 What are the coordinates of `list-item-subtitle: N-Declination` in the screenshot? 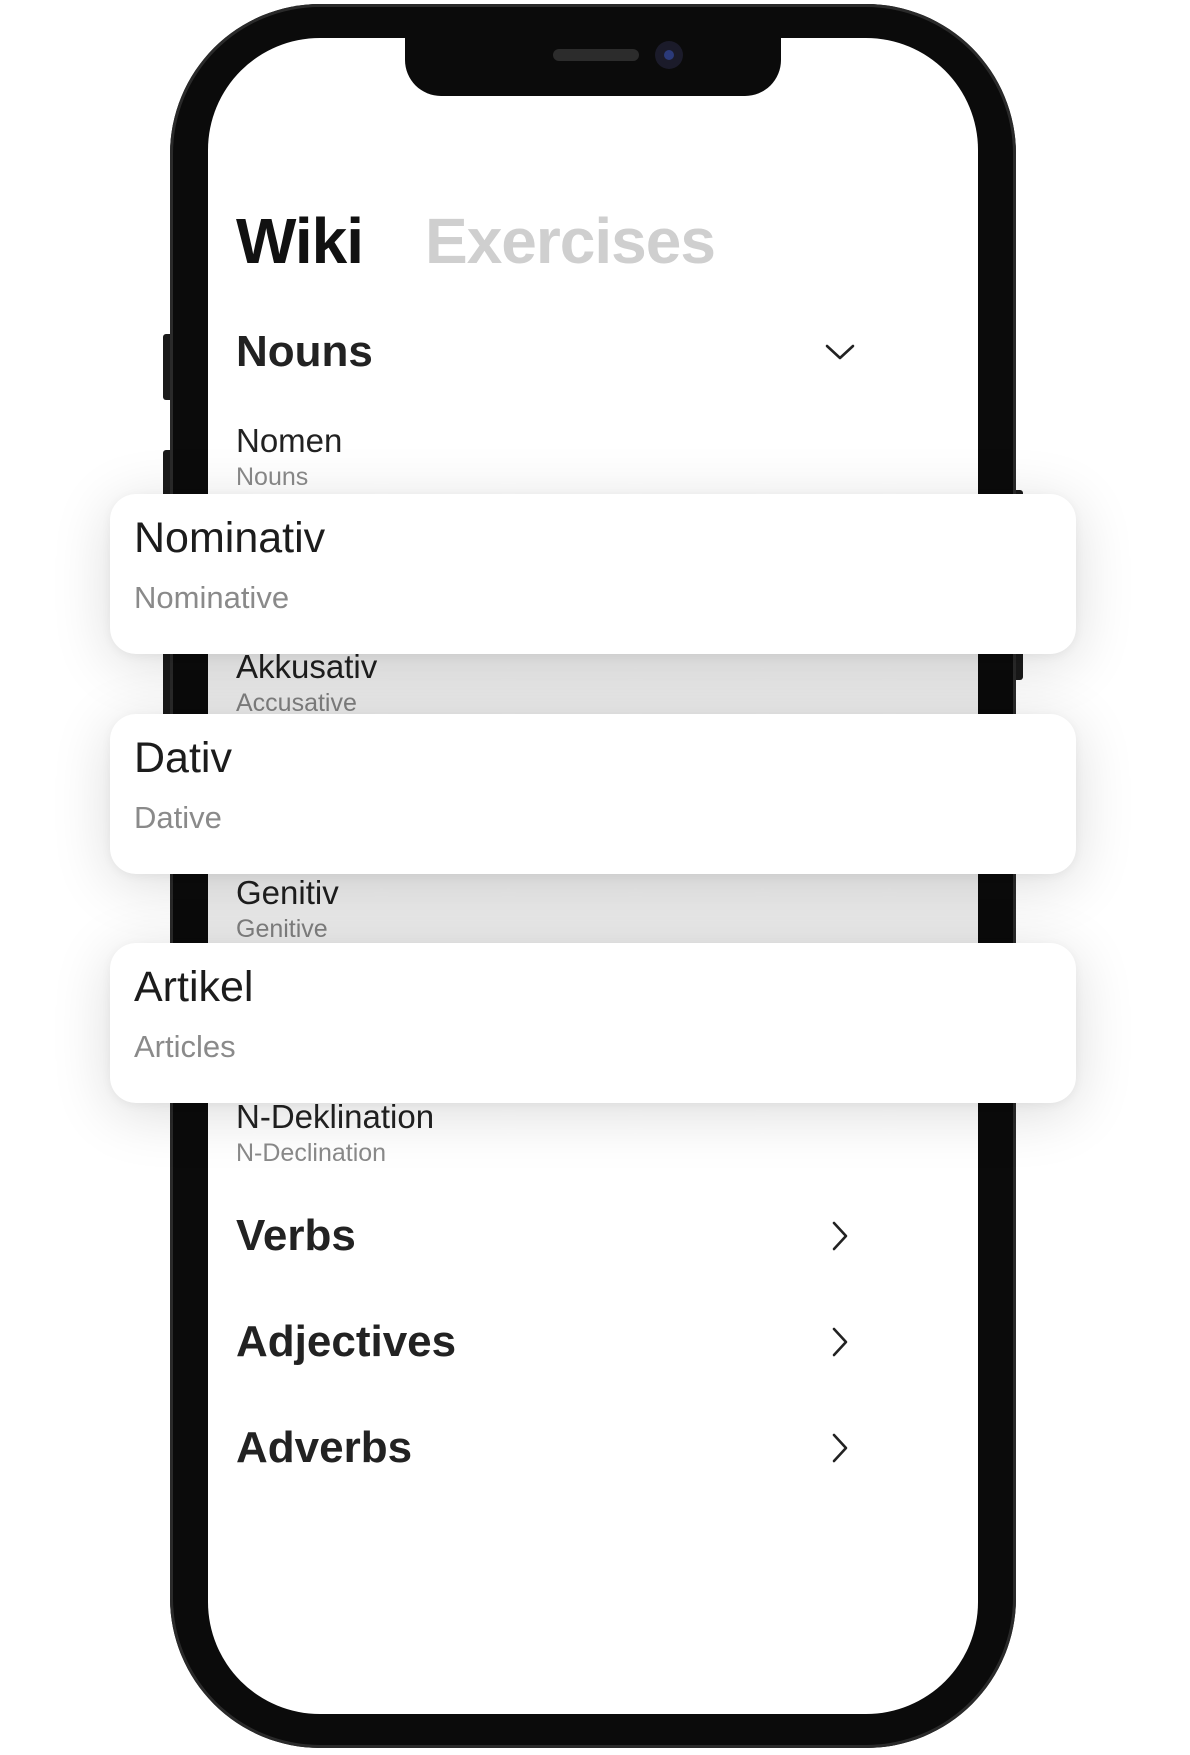 It's located at (311, 1153).